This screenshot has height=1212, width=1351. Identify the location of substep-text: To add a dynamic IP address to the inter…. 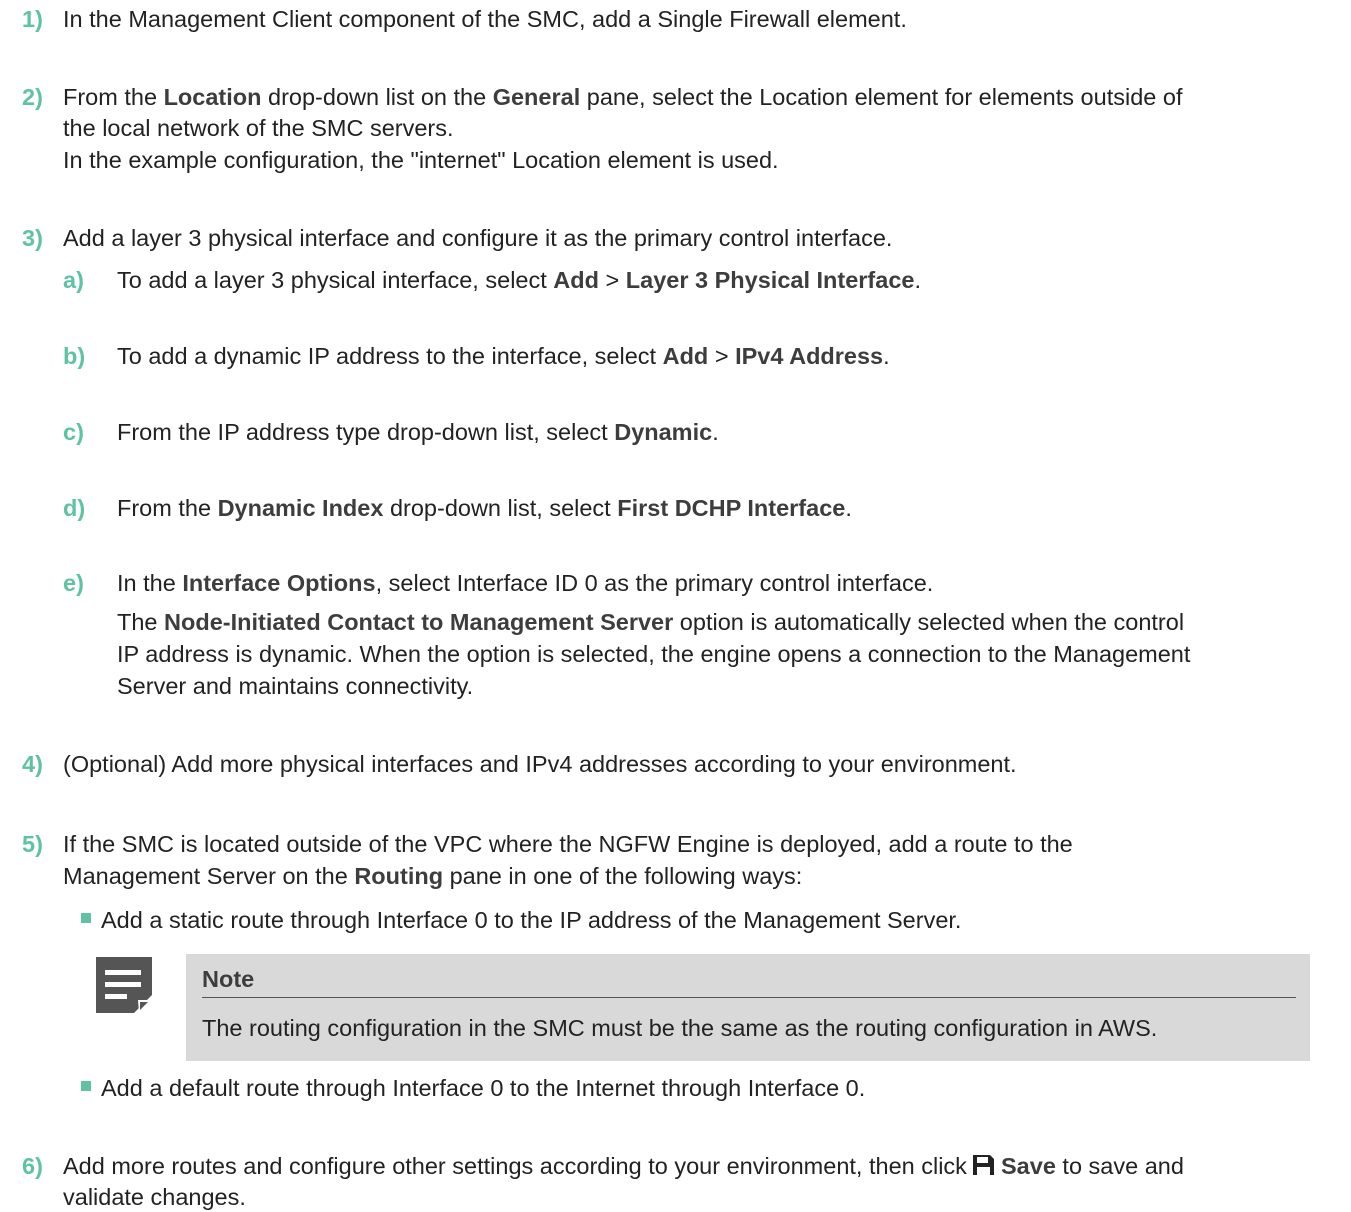
(503, 356).